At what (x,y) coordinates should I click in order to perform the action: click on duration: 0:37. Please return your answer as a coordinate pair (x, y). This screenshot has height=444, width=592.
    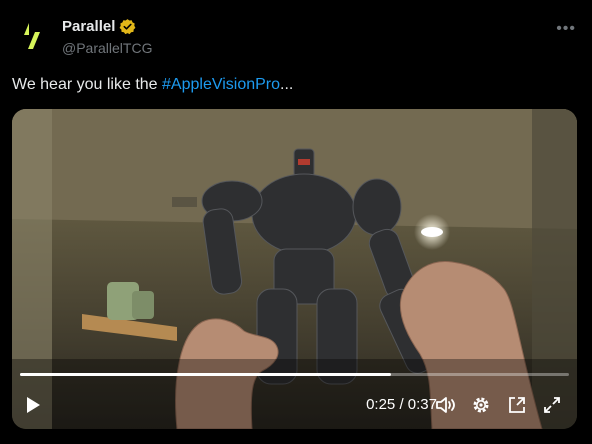
    Looking at the image, I should click on (422, 404).